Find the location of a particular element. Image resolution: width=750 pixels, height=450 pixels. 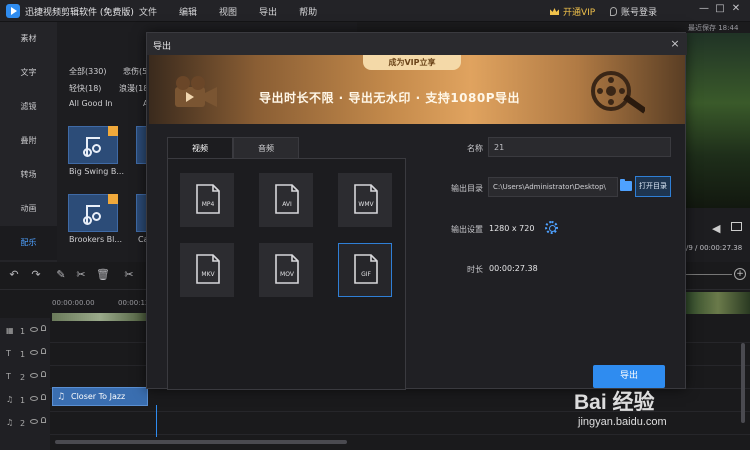

maximize-button: □ is located at coordinates (720, 8).